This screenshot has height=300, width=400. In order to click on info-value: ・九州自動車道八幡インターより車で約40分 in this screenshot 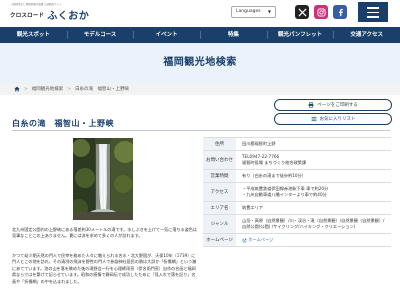, I will do `click(284, 194)`.